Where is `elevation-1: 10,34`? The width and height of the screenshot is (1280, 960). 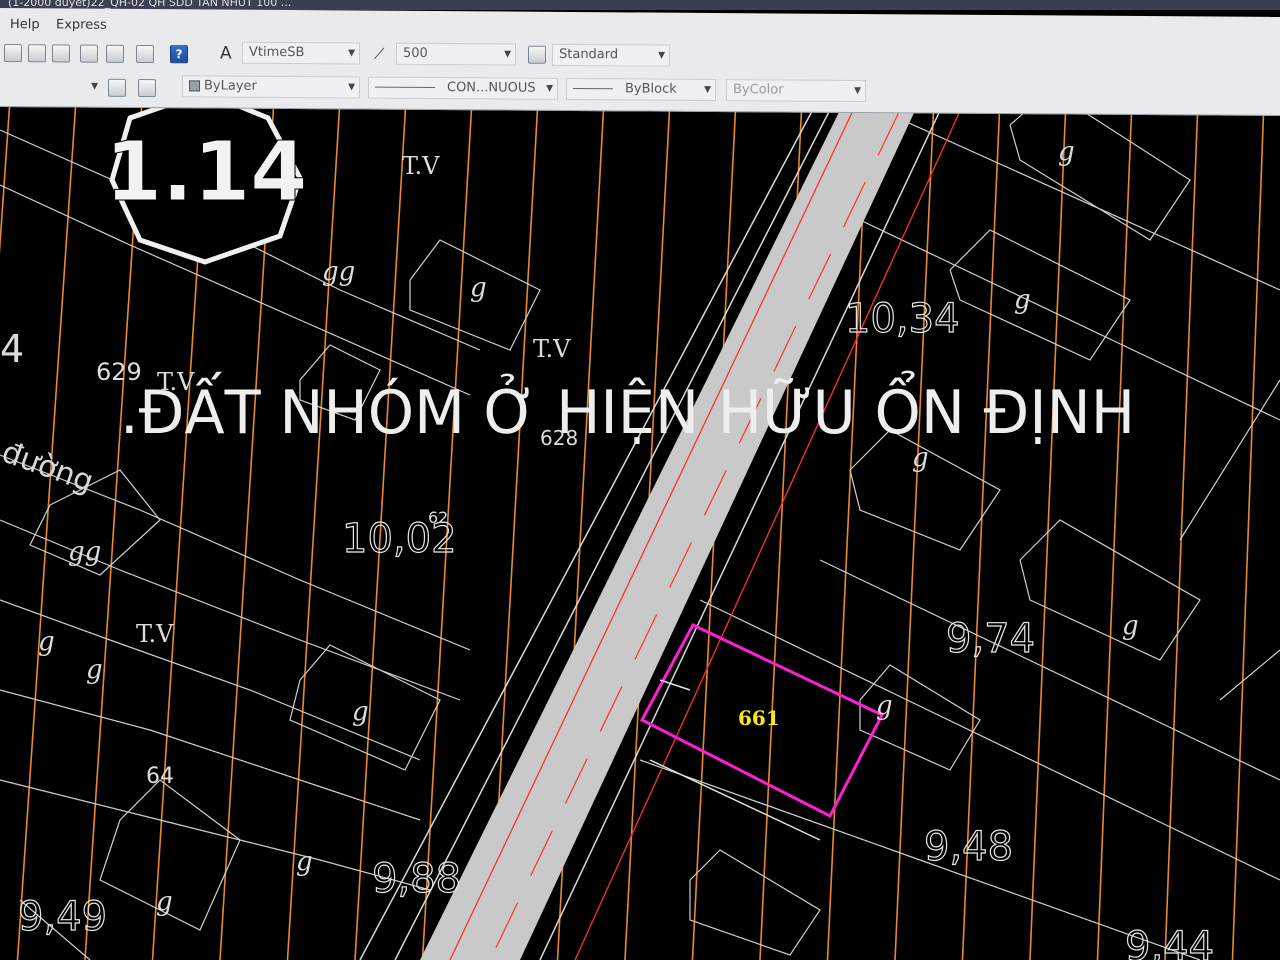 elevation-1: 10,34 is located at coordinates (902, 319).